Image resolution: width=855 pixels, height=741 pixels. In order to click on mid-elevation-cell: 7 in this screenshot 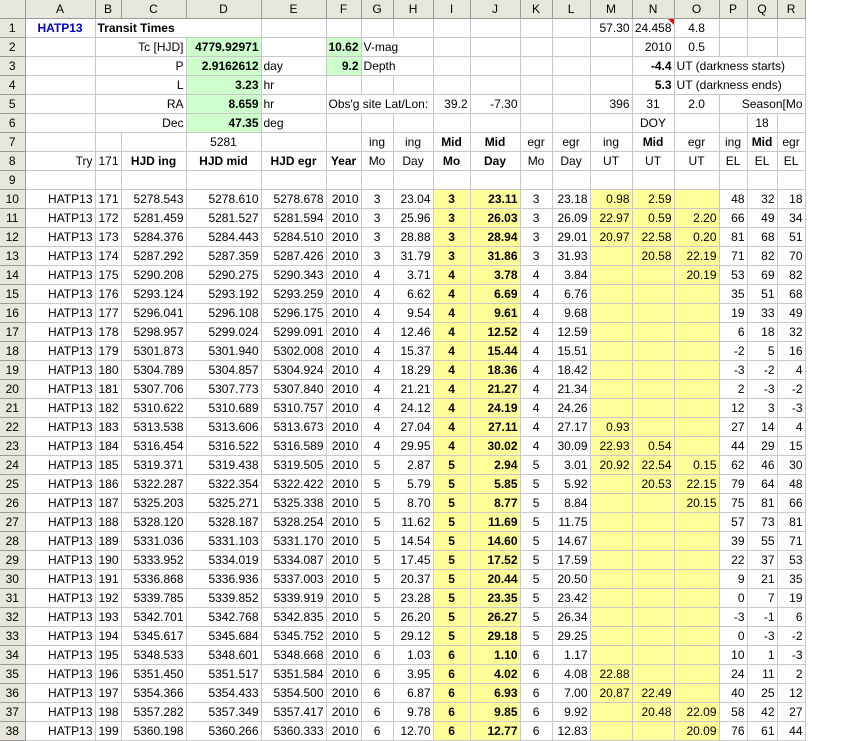, I will do `click(762, 598)`.